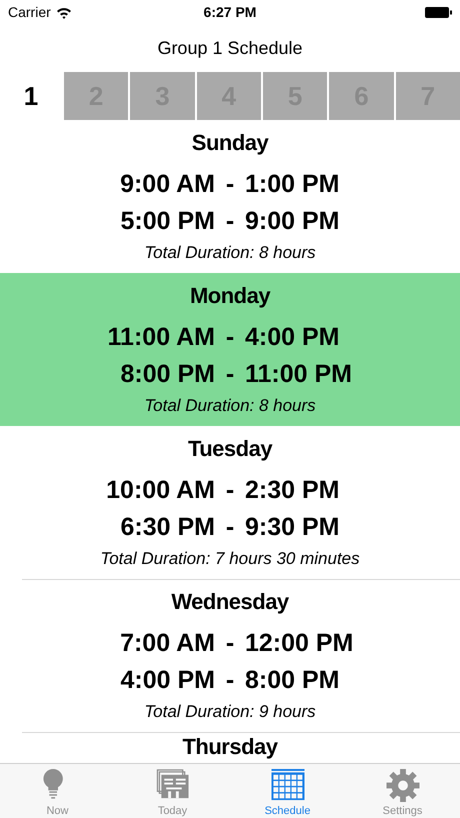  Describe the element at coordinates (161, 337) in the screenshot. I see `start-time: 11:00 AM` at that location.